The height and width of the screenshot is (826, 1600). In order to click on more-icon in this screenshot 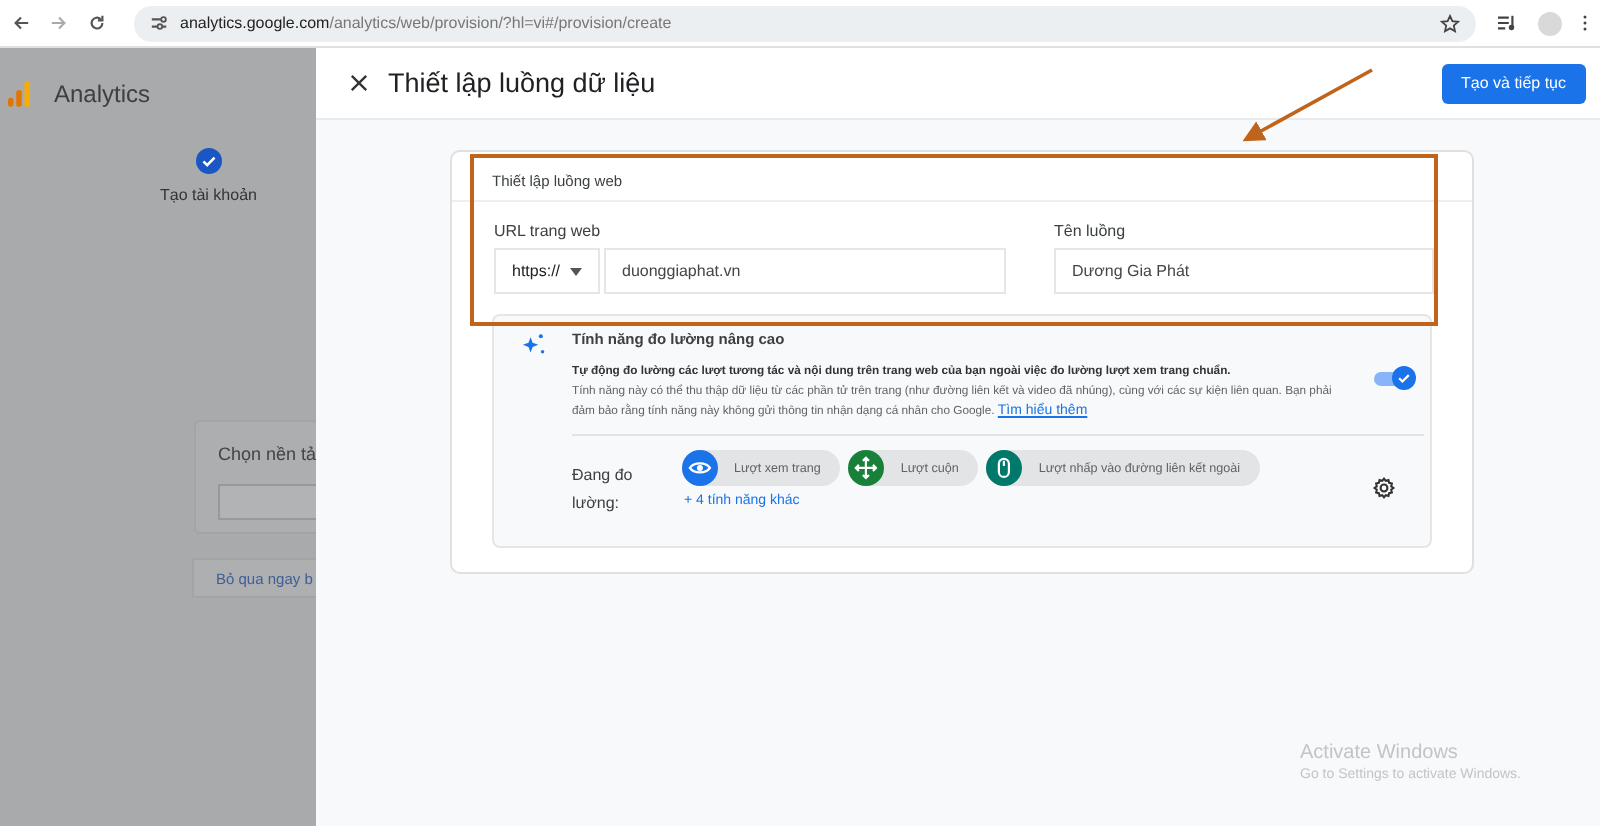, I will do `click(1585, 23)`.